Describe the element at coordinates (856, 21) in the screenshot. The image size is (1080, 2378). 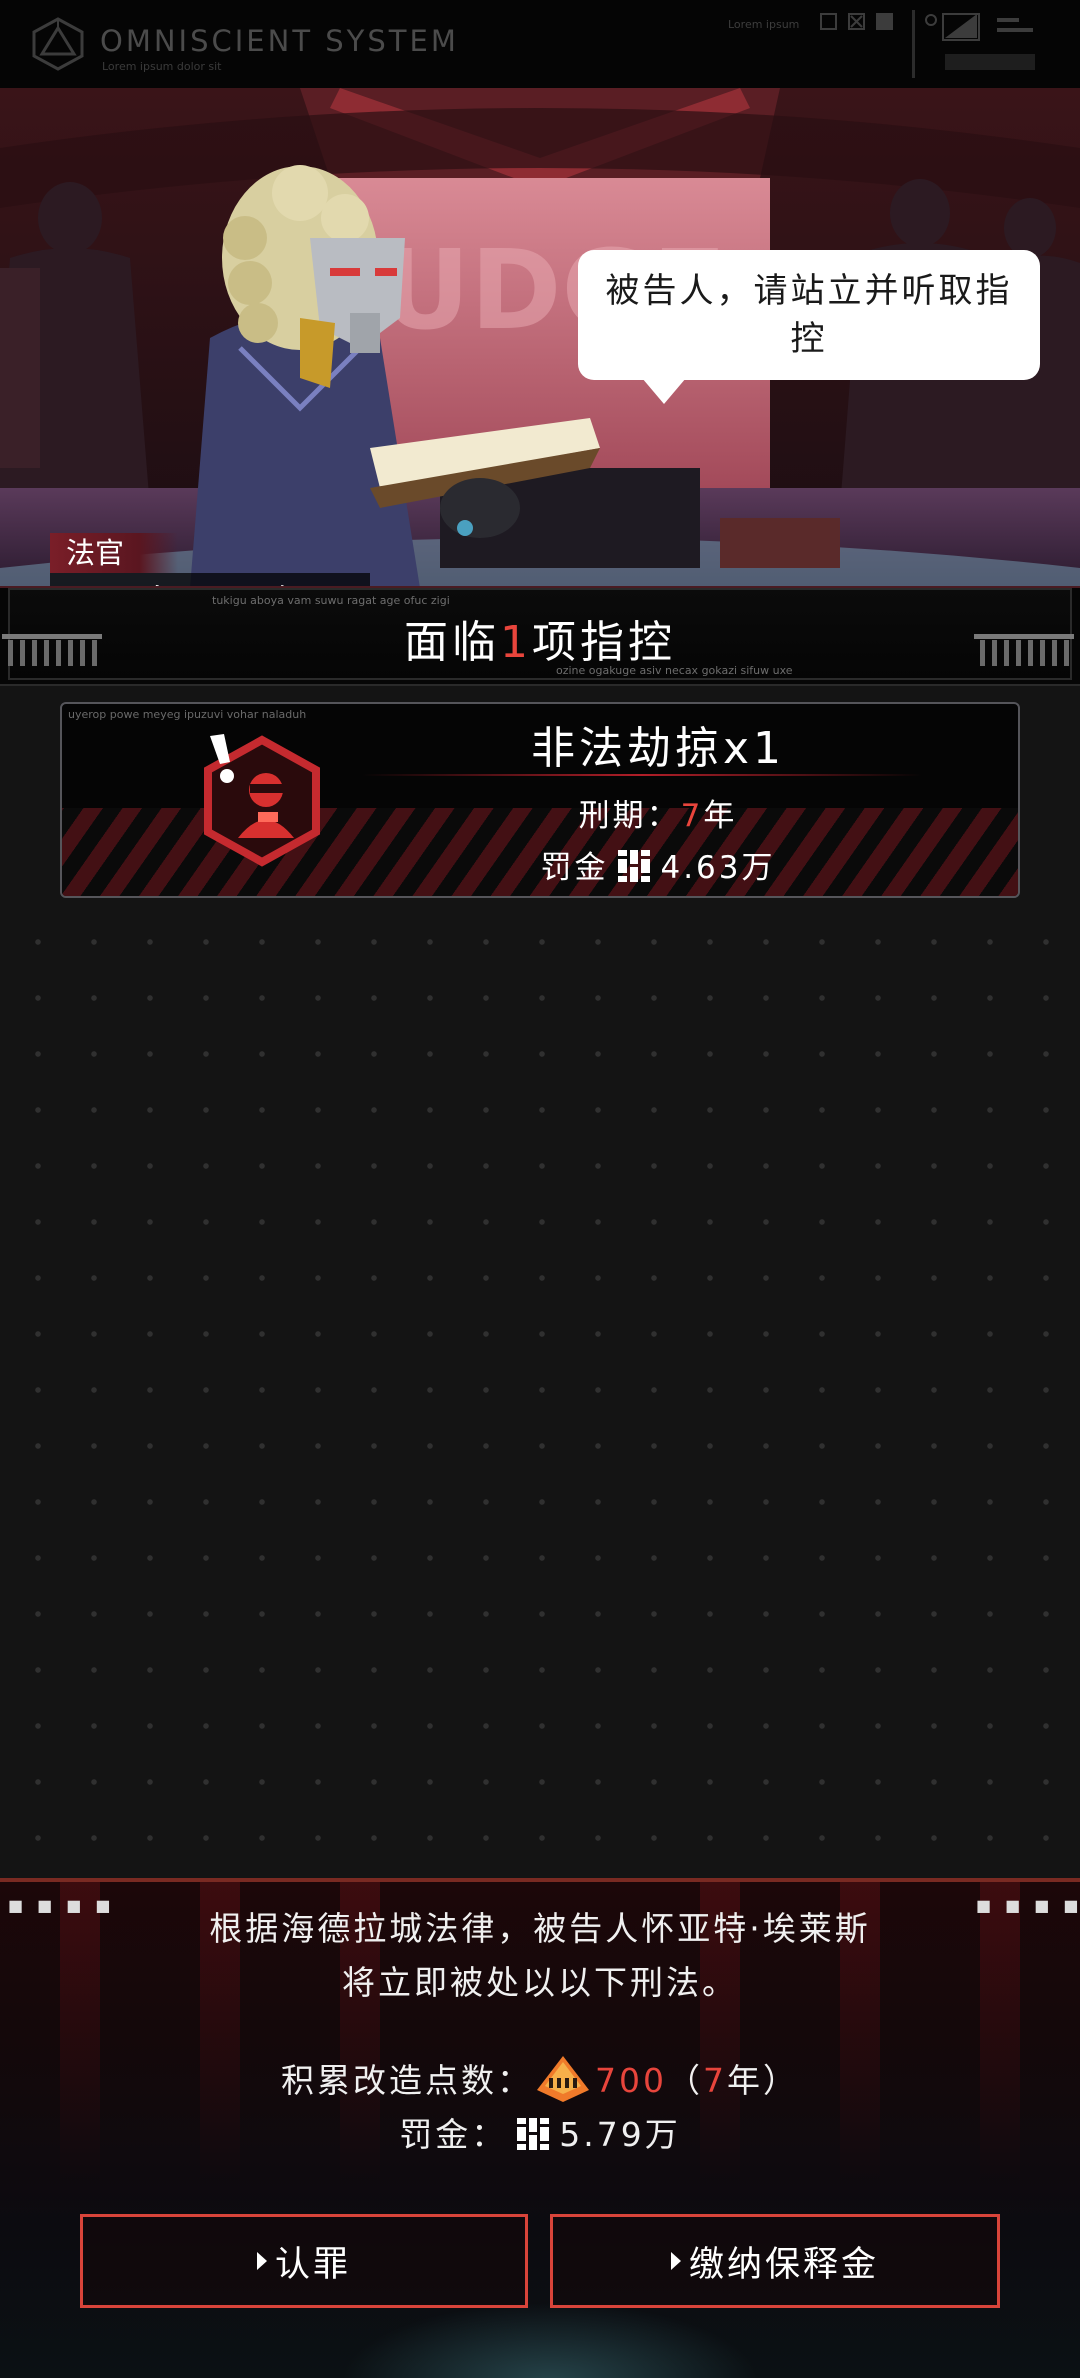
I see `window-close-icon` at that location.